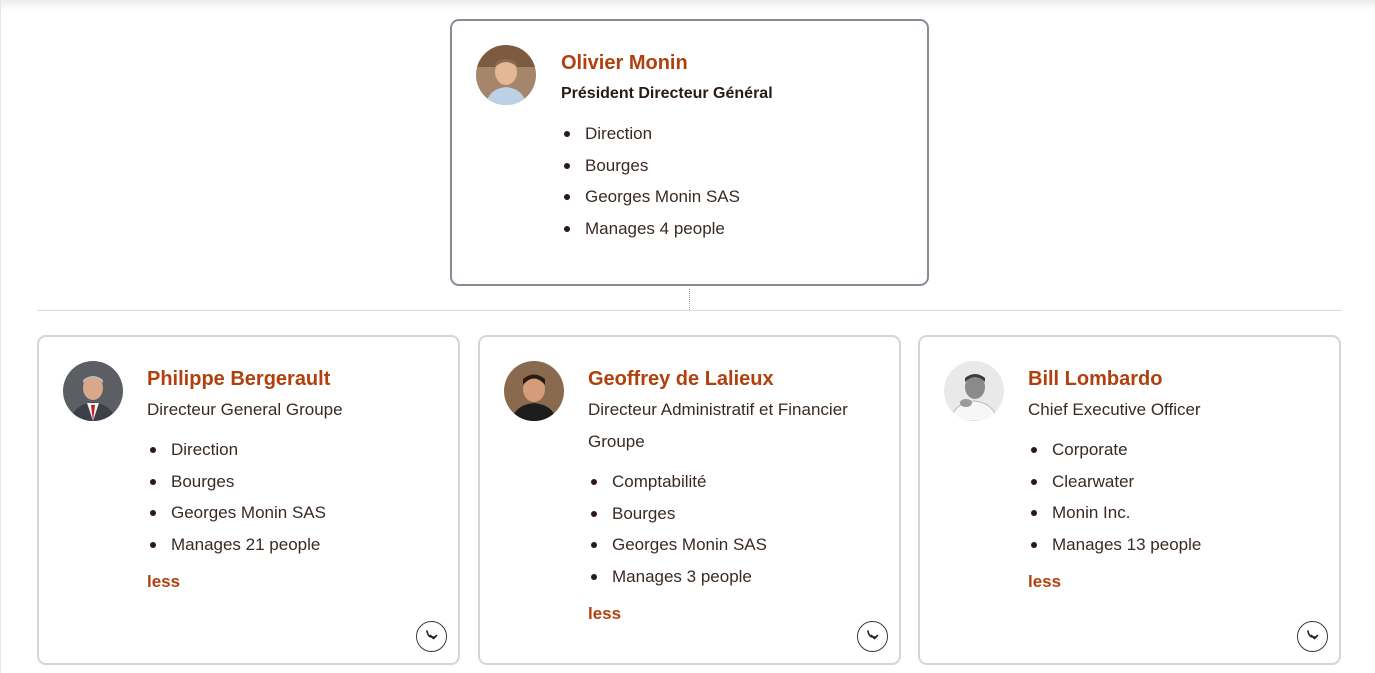  I want to click on job-title: Chief Executive Officer, so click(1114, 409).